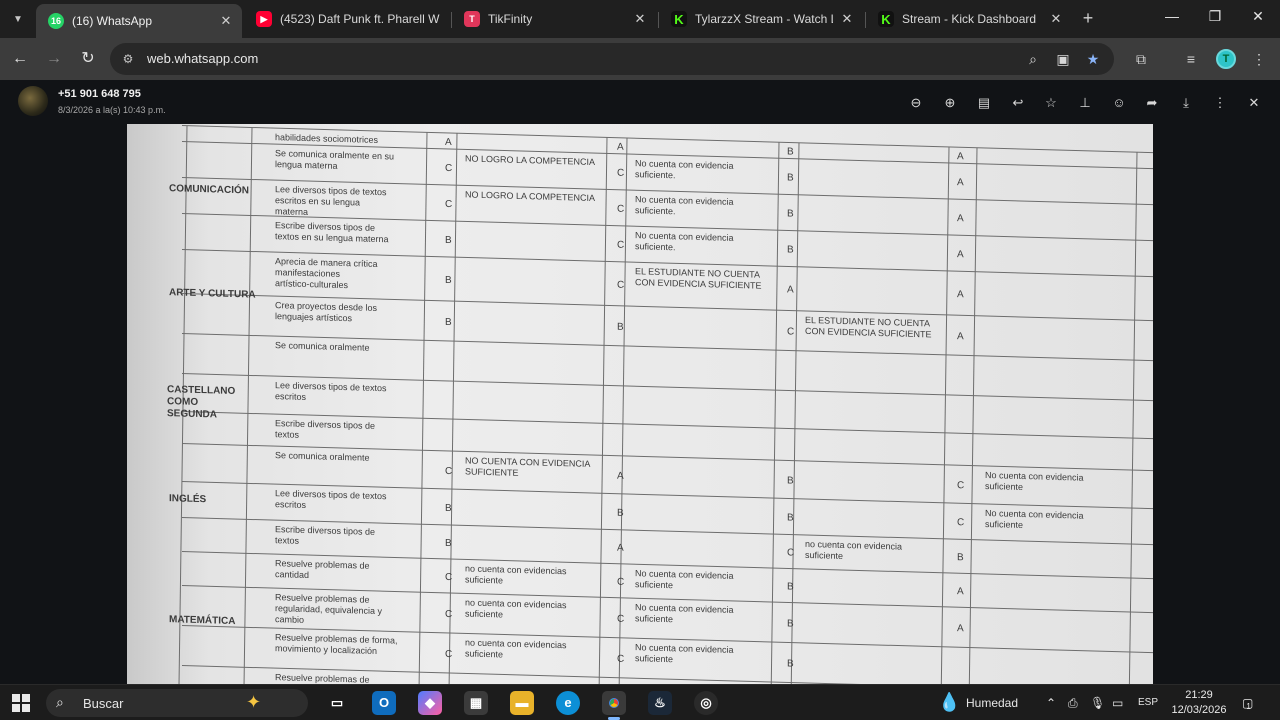  Describe the element at coordinates (1186, 103) in the screenshot. I see `download-icon: ⤓` at that location.